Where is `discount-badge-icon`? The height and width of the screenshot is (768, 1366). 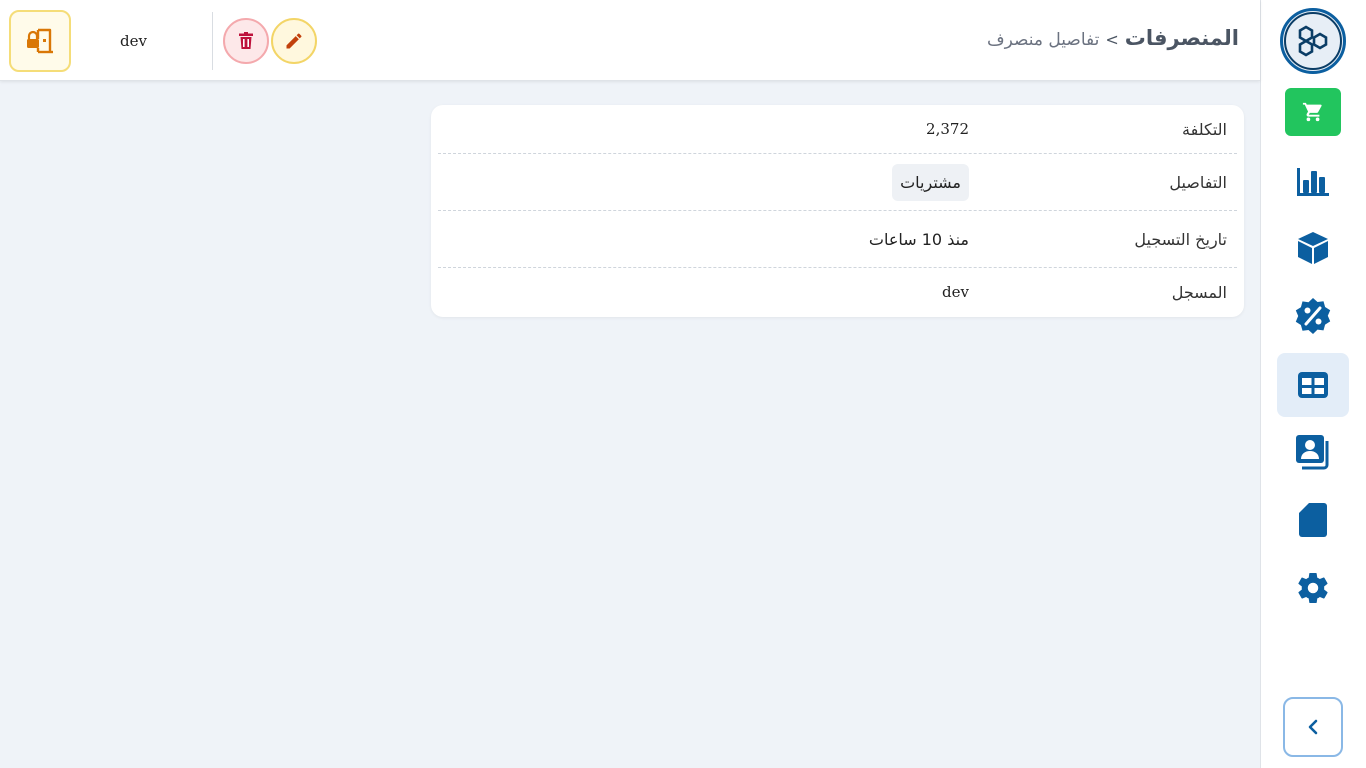 discount-badge-icon is located at coordinates (1313, 316).